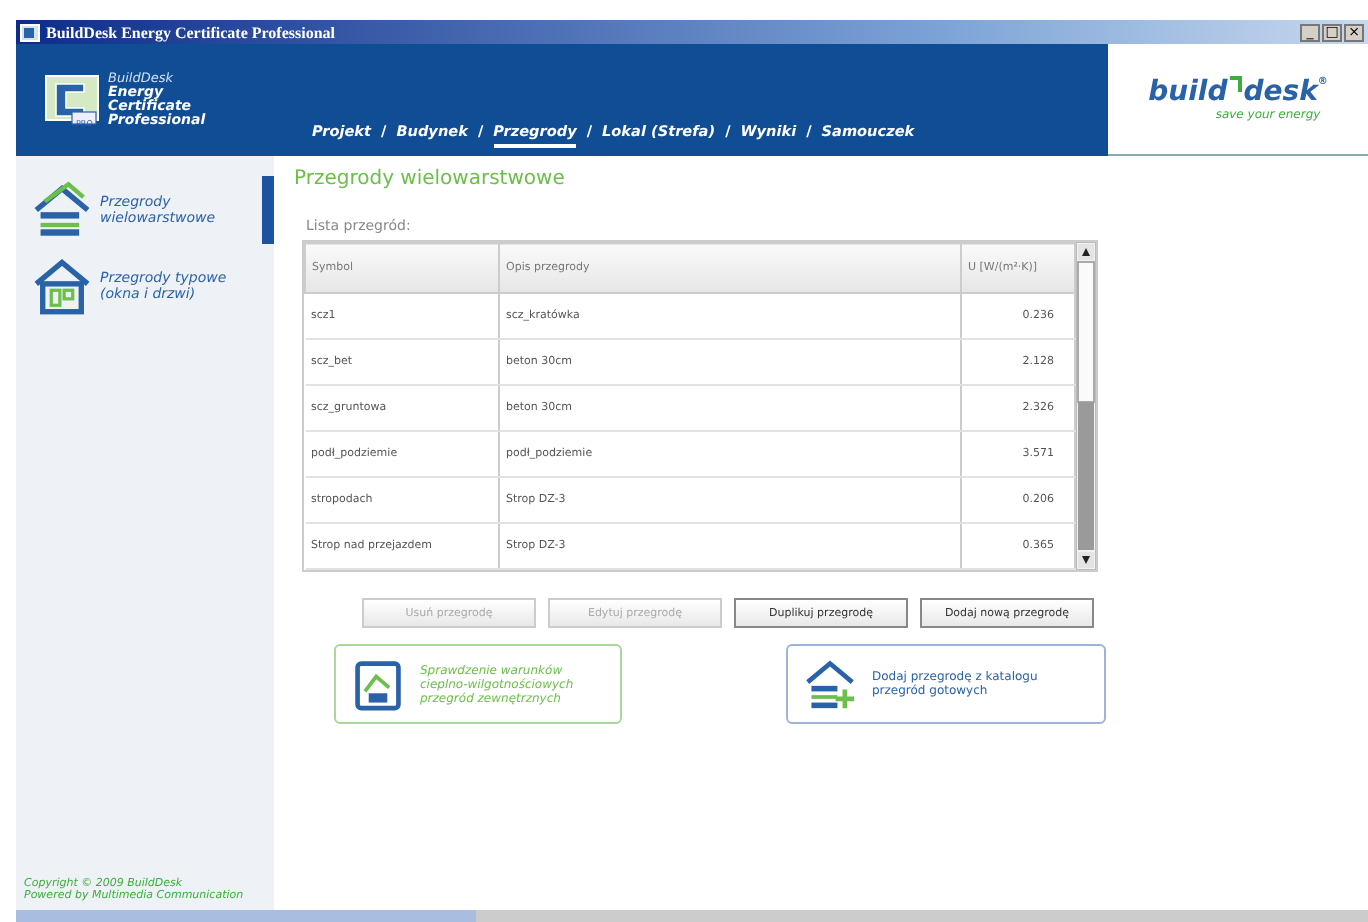 This screenshot has width=1368, height=922. I want to click on house-icon, so click(62, 286).